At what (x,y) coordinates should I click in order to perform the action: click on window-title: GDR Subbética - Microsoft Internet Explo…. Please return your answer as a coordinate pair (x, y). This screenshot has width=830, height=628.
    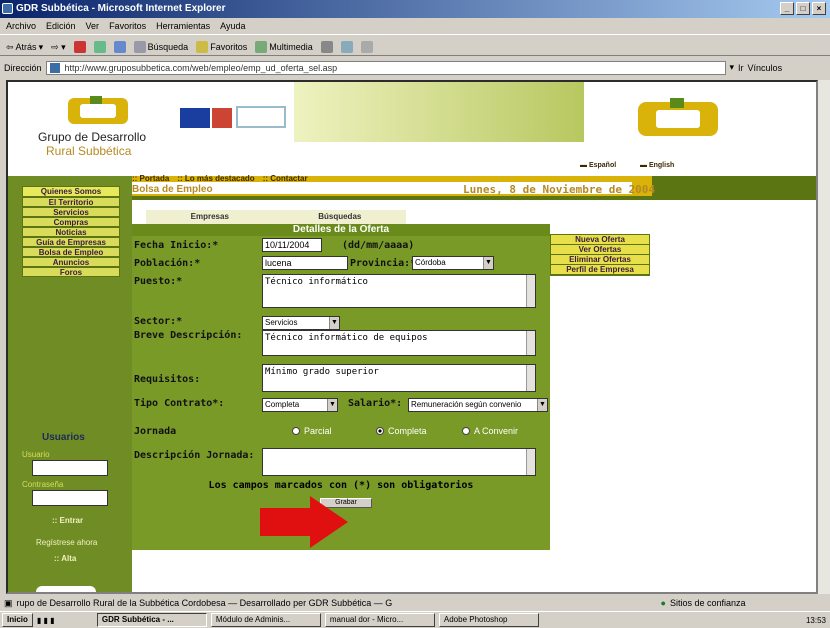
    Looking at the image, I should click on (121, 8).